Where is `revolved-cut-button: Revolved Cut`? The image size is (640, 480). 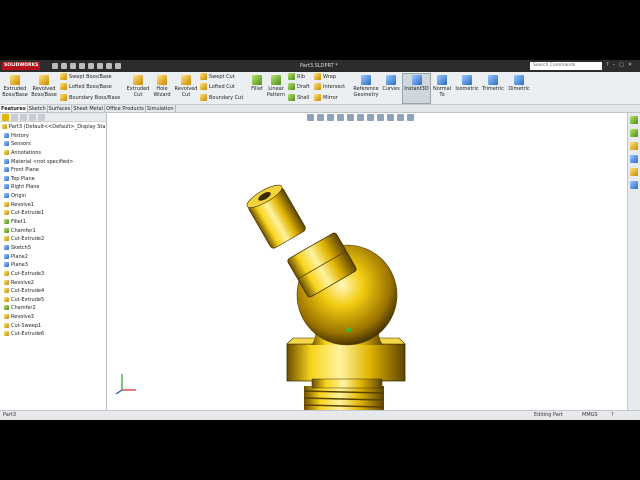
revolved-cut-button: Revolved Cut is located at coordinates (186, 86).